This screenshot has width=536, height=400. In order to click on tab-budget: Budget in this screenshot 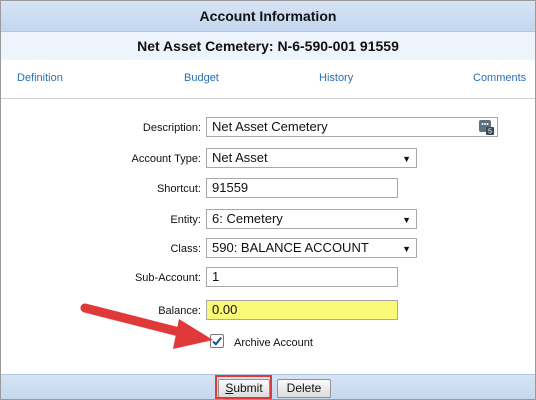, I will do `click(201, 78)`.